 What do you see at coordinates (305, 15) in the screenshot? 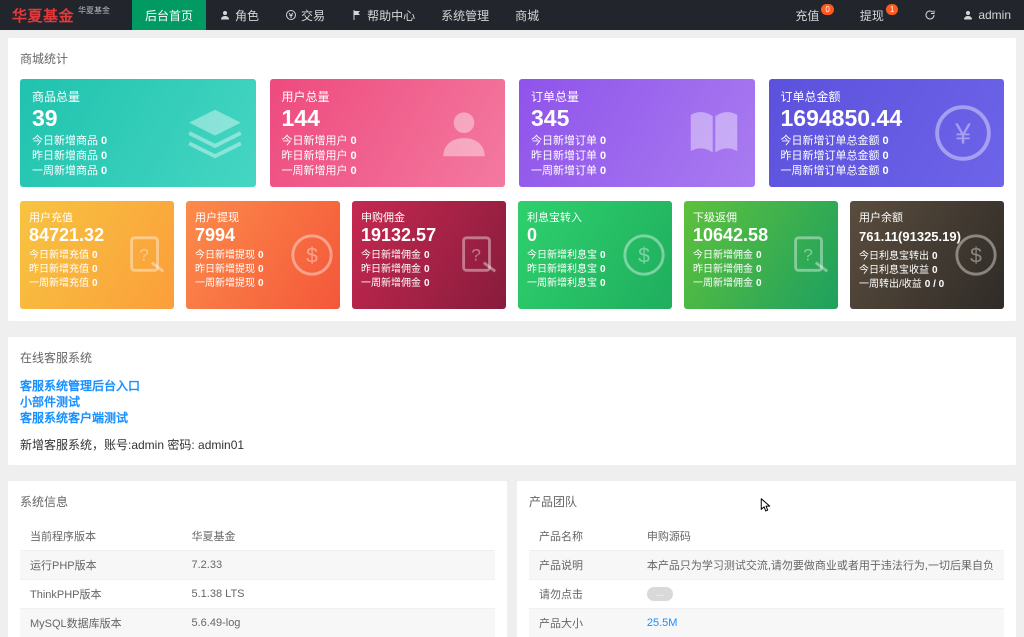
I see `nav-item-trade: 交易` at bounding box center [305, 15].